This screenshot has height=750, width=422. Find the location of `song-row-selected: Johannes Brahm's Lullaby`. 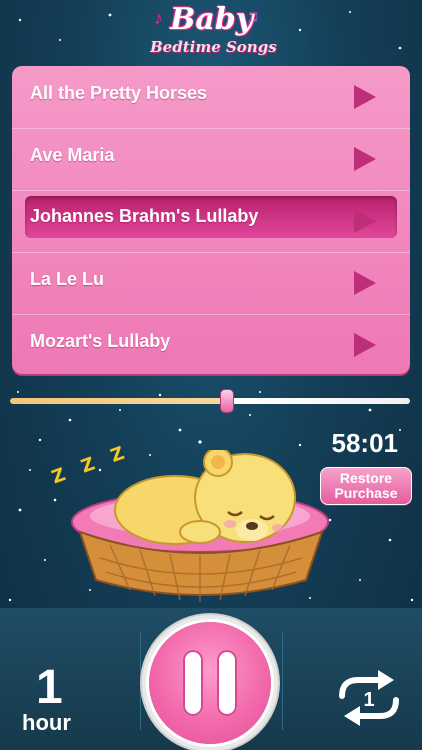

song-row-selected: Johannes Brahm's Lullaby is located at coordinates (211, 221).